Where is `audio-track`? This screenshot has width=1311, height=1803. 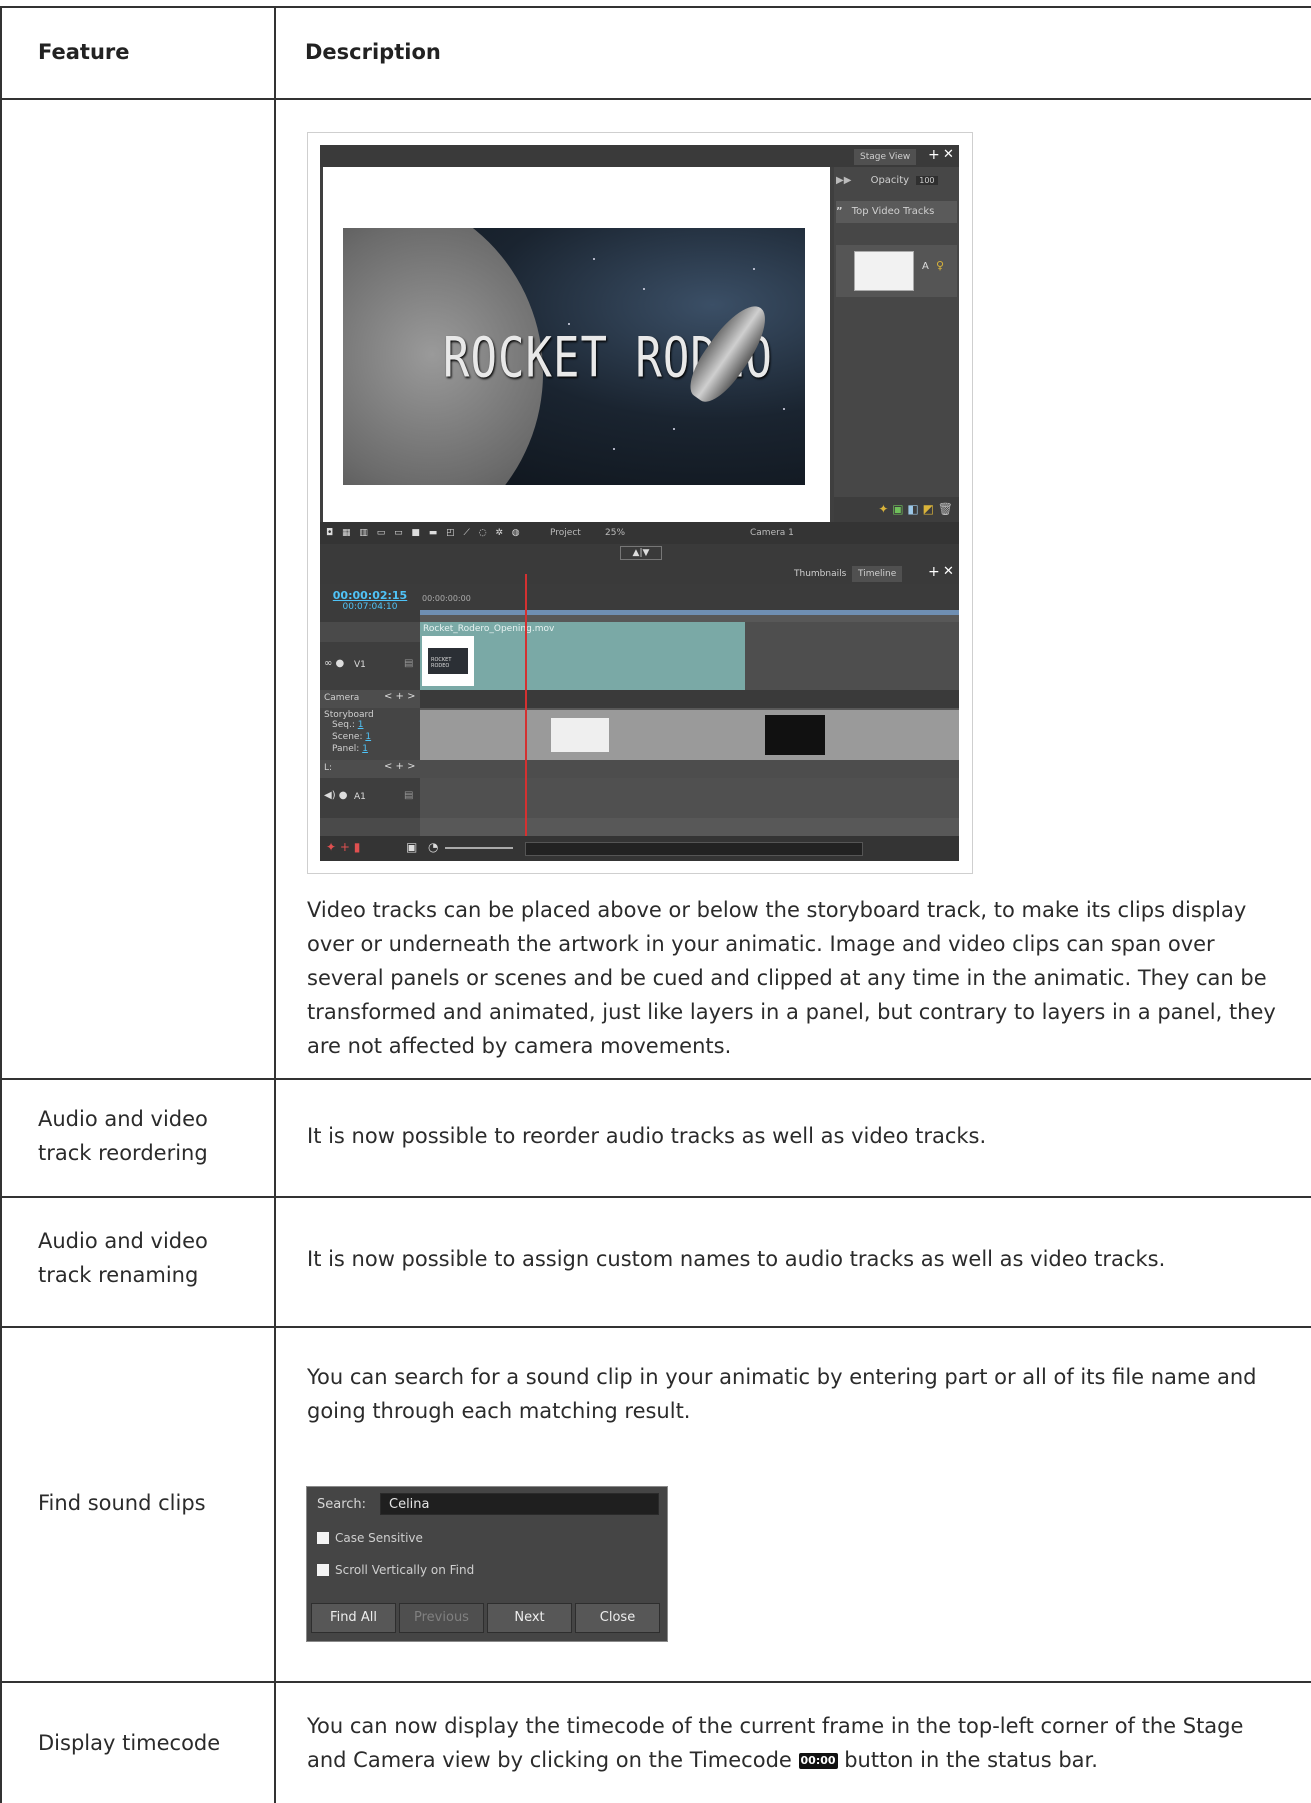
audio-track is located at coordinates (689, 798).